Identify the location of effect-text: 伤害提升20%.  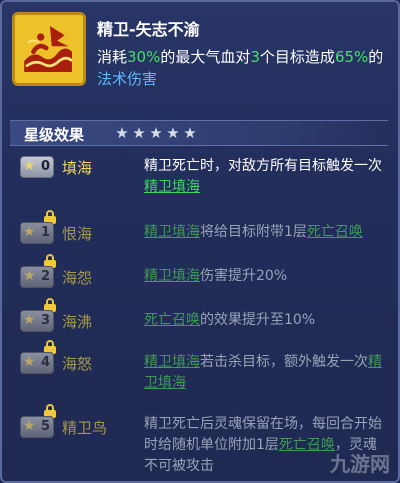
(244, 276).